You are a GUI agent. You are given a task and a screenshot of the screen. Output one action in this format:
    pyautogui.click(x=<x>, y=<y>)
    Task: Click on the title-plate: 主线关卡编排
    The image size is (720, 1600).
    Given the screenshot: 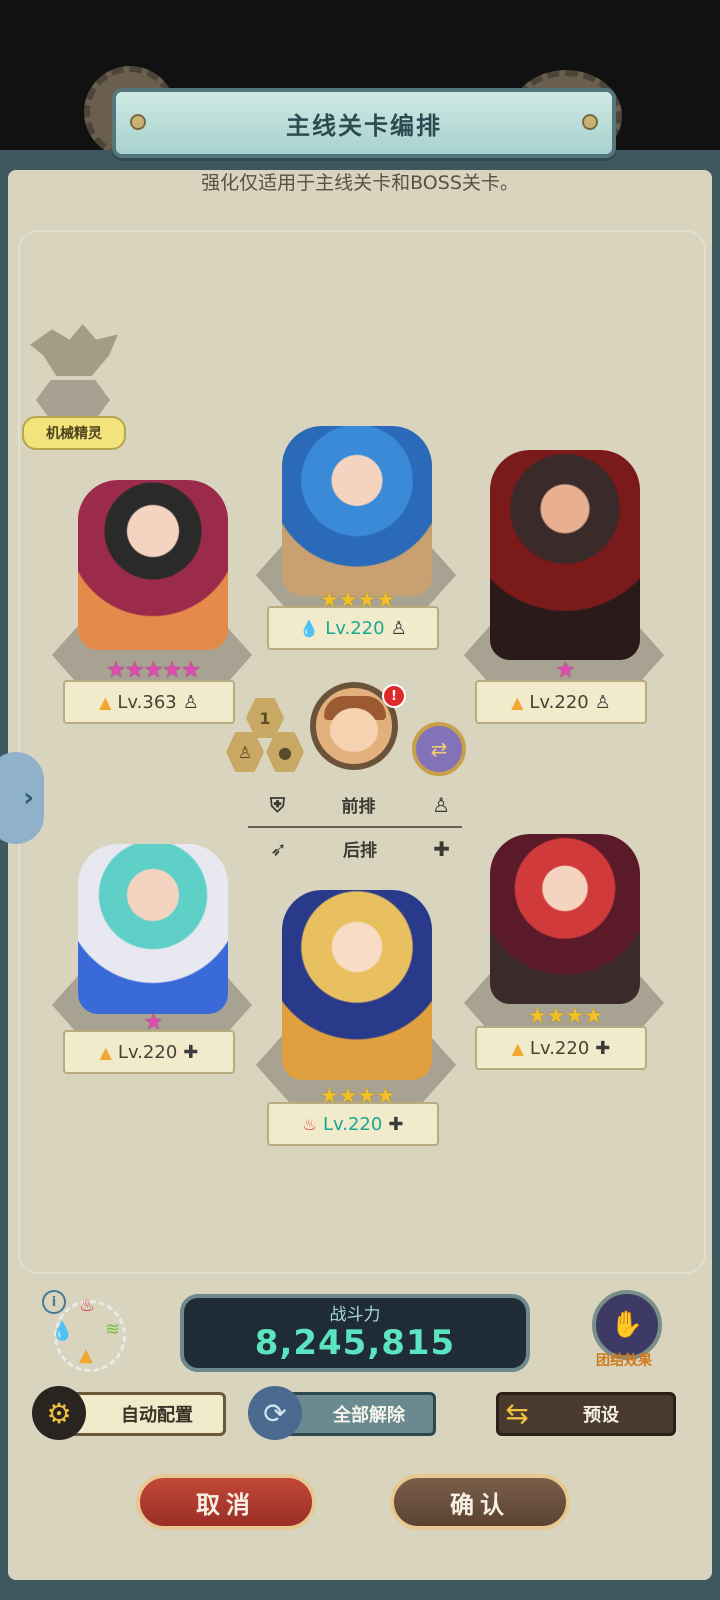 What is the action you would take?
    pyautogui.click(x=364, y=123)
    